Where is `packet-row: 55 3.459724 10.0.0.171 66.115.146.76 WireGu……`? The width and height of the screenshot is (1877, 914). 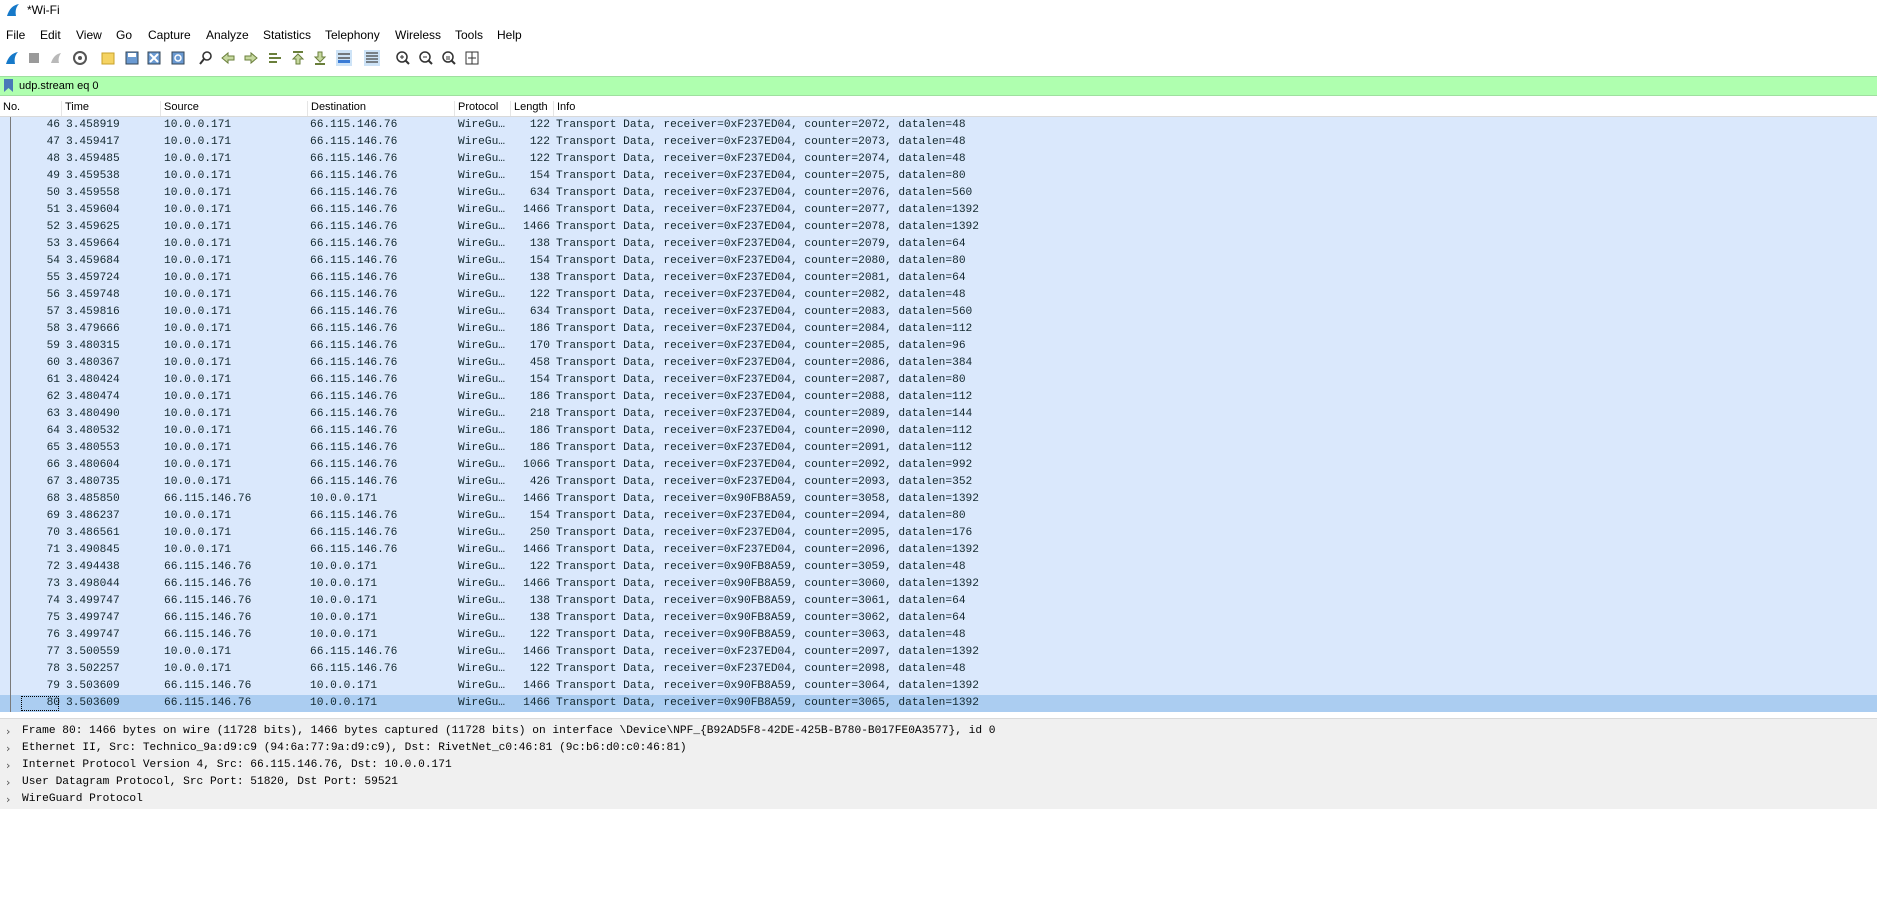
packet-row: 55 3.459724 10.0.0.171 66.115.146.76 WireGu…… is located at coordinates (938, 278).